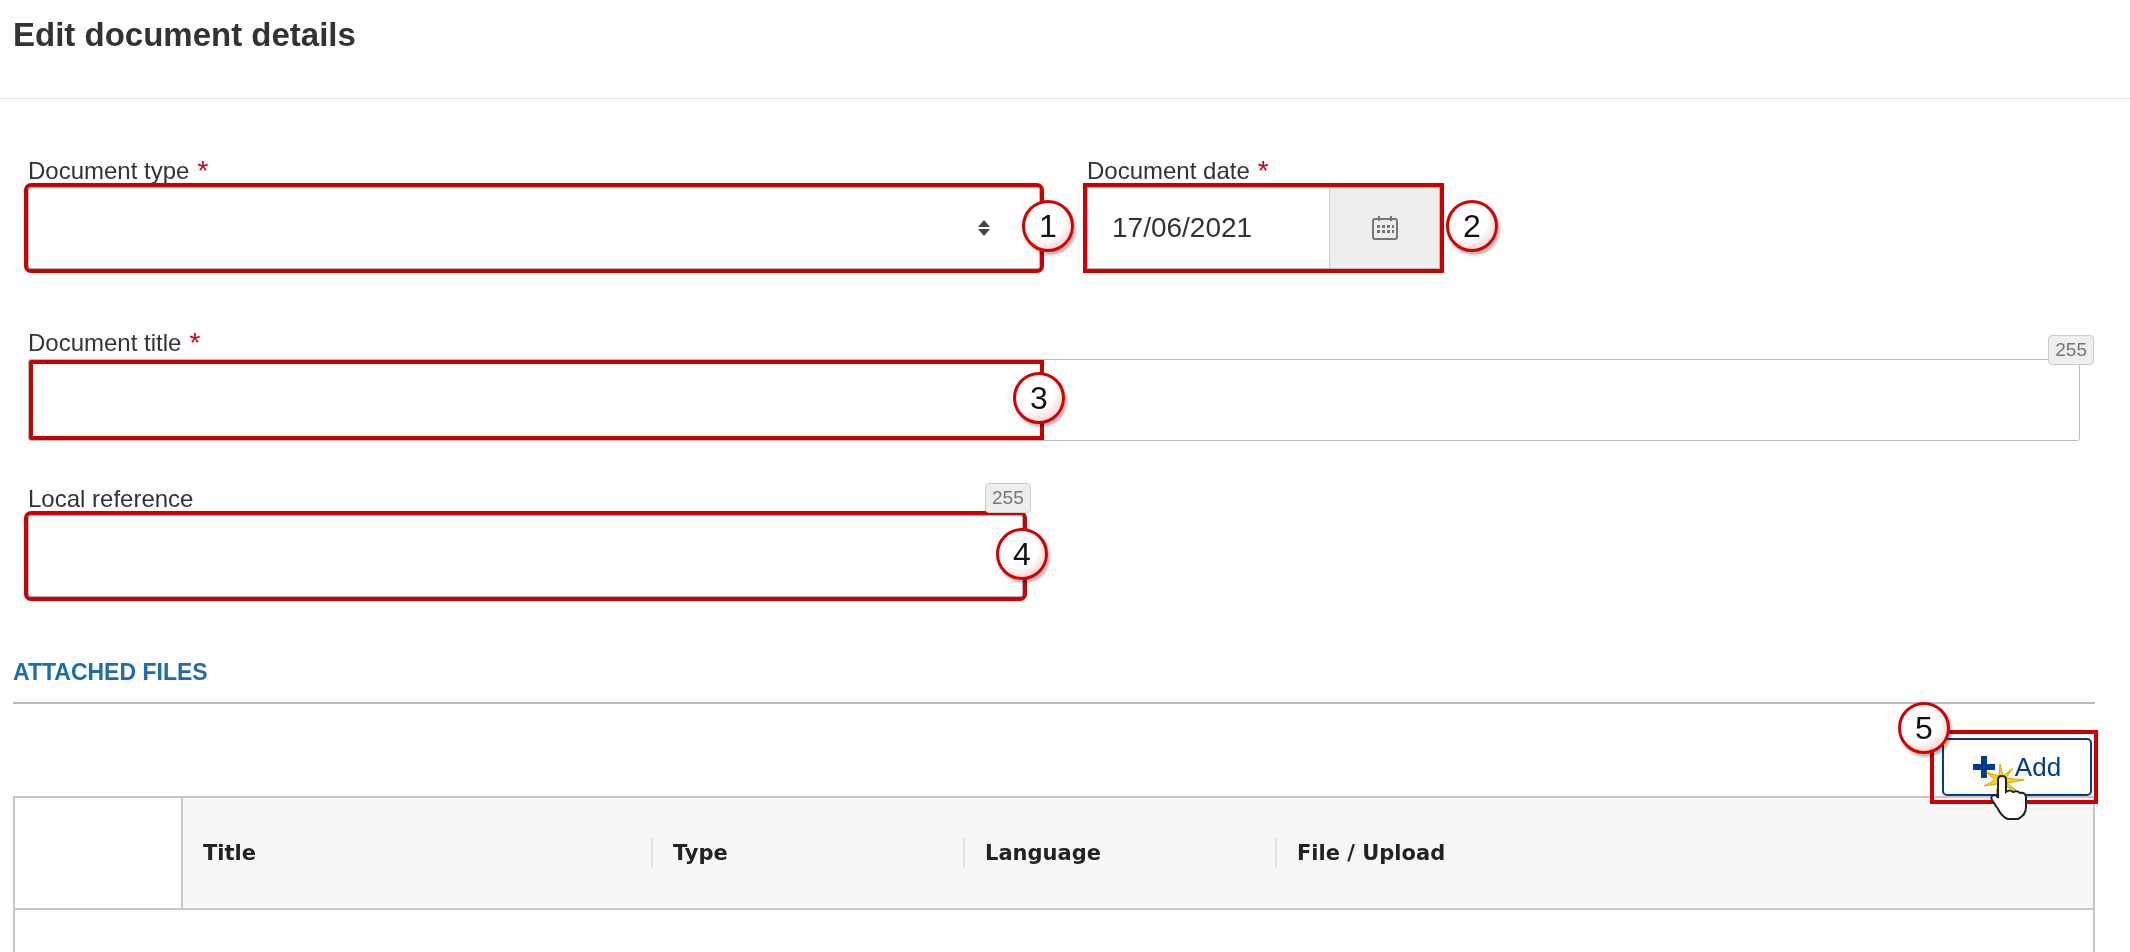  I want to click on column-header: File / Upload, so click(1371, 853).